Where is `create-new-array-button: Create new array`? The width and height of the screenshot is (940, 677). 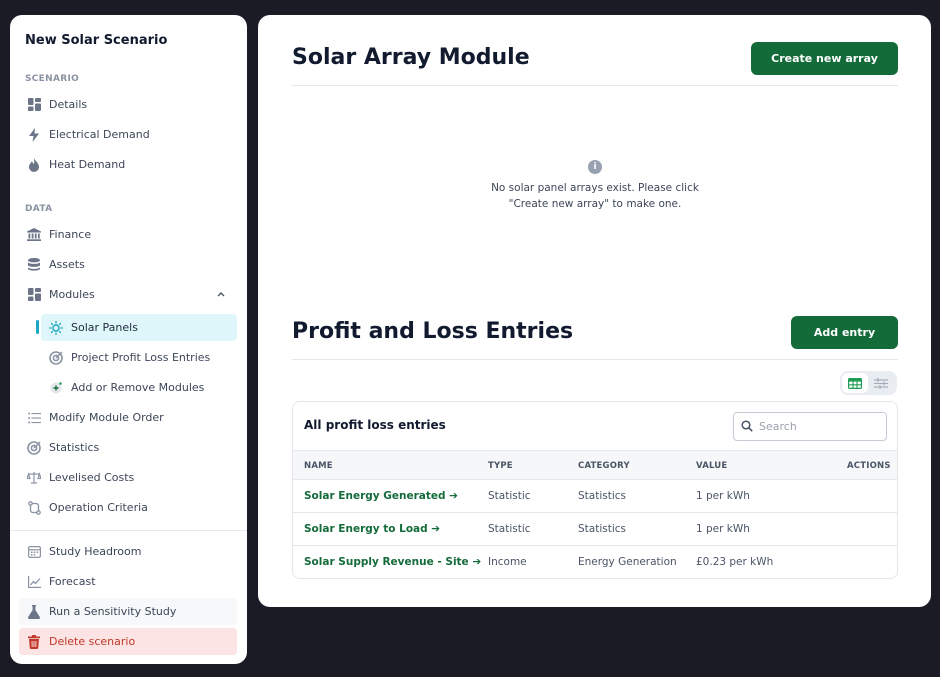
create-new-array-button: Create new array is located at coordinates (824, 58).